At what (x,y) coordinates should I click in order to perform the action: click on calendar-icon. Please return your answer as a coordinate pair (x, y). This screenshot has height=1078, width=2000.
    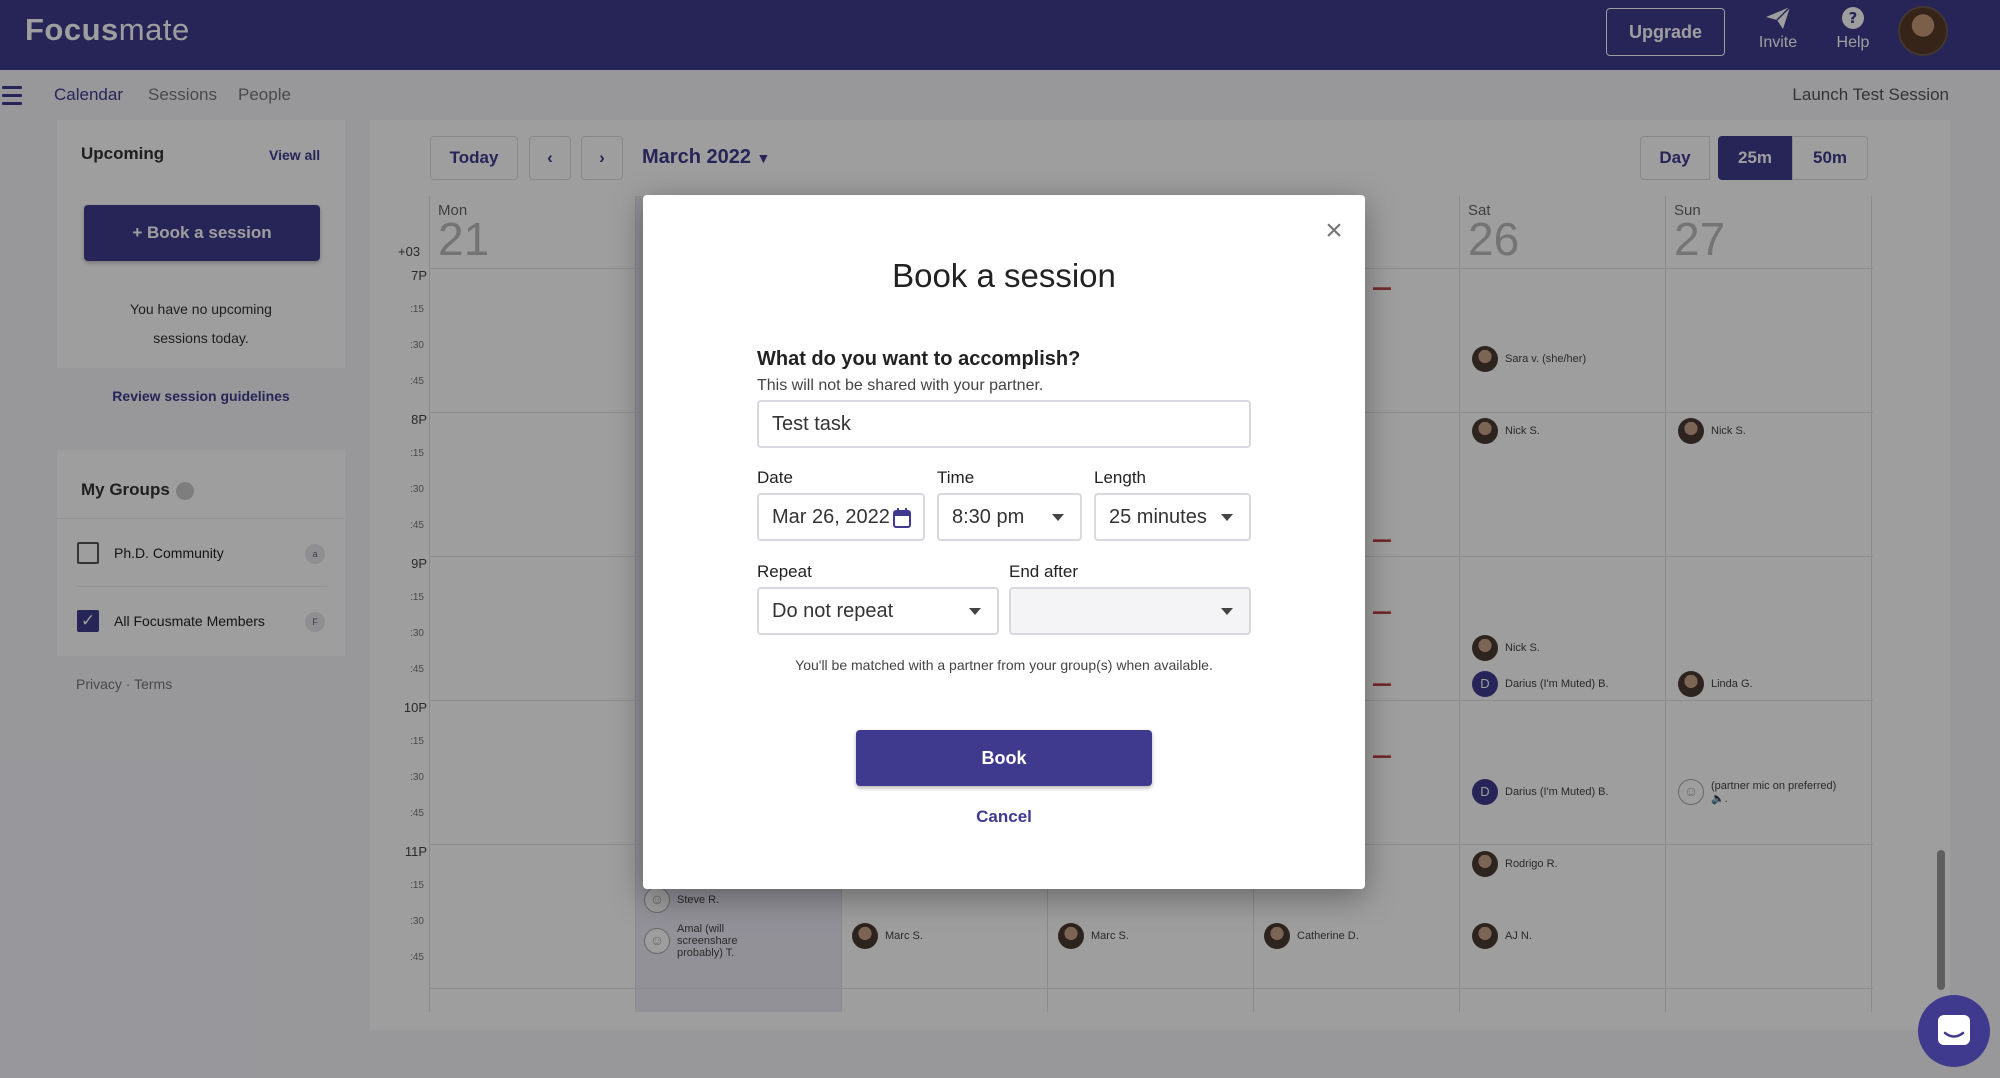
    Looking at the image, I should click on (902, 518).